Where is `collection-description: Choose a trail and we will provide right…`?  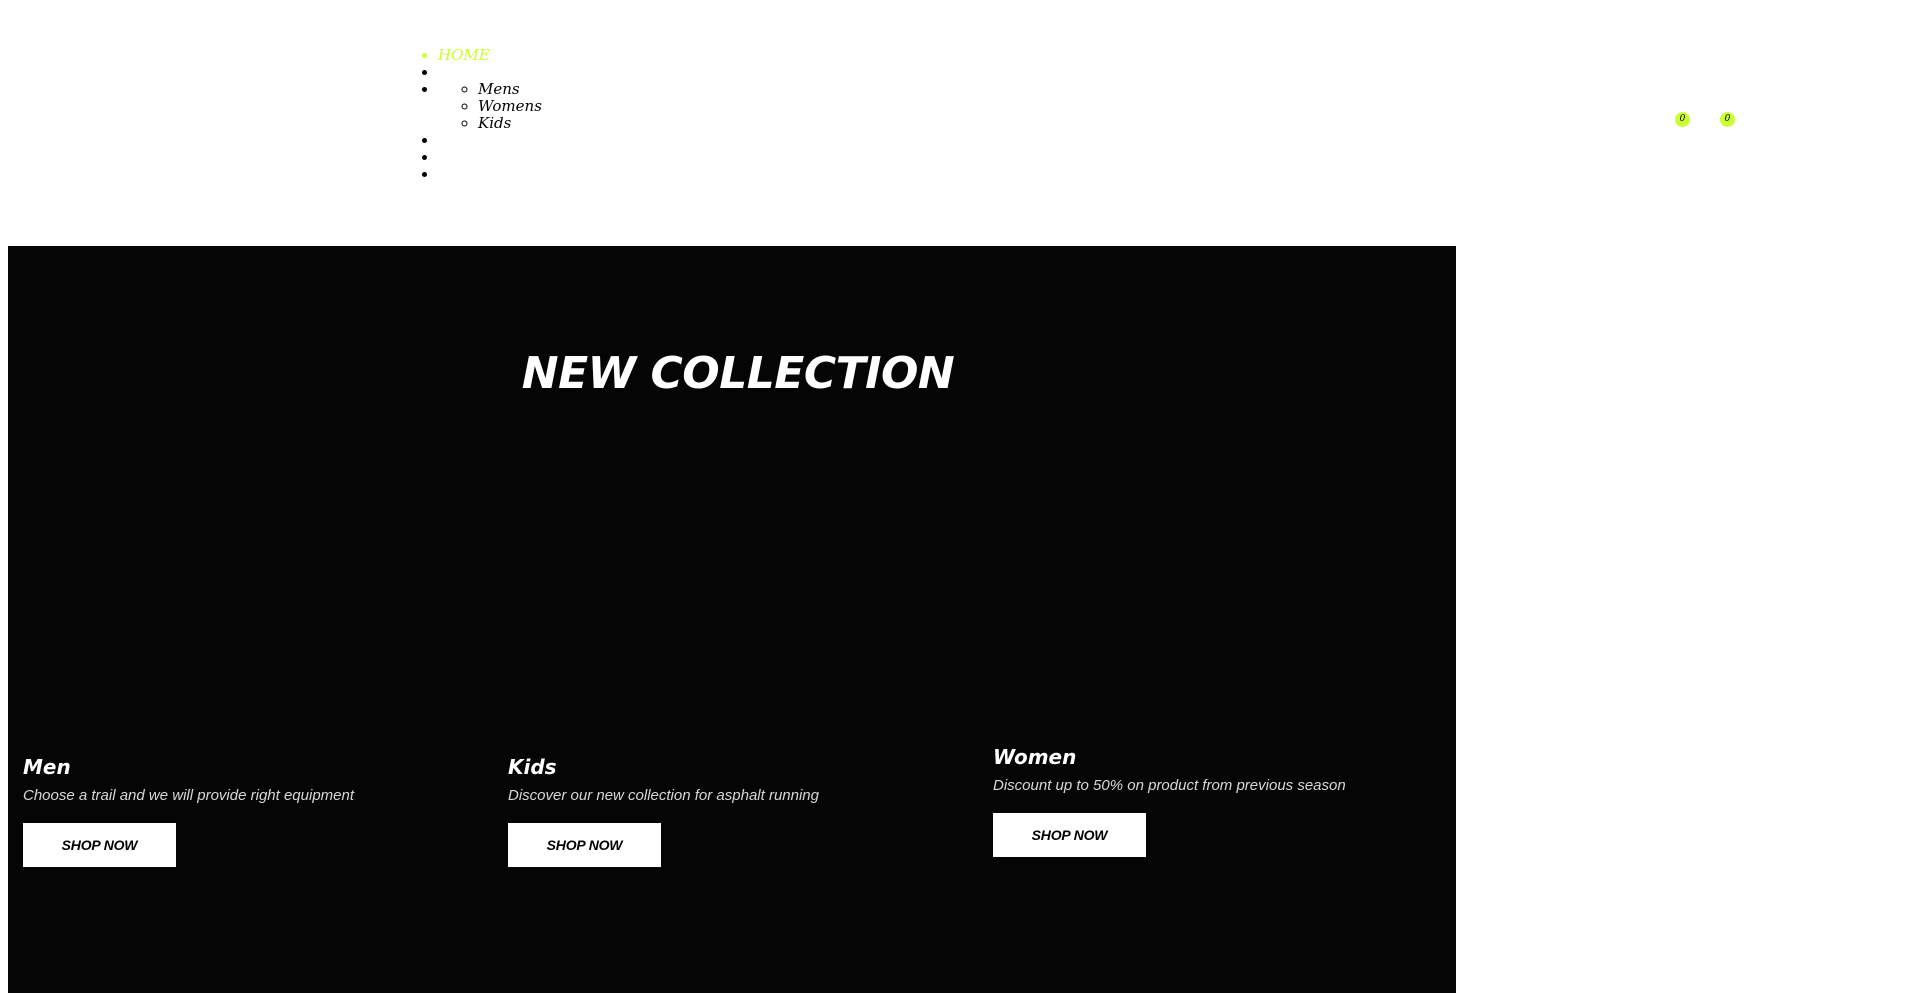 collection-description: Choose a trail and we will provide right… is located at coordinates (189, 795).